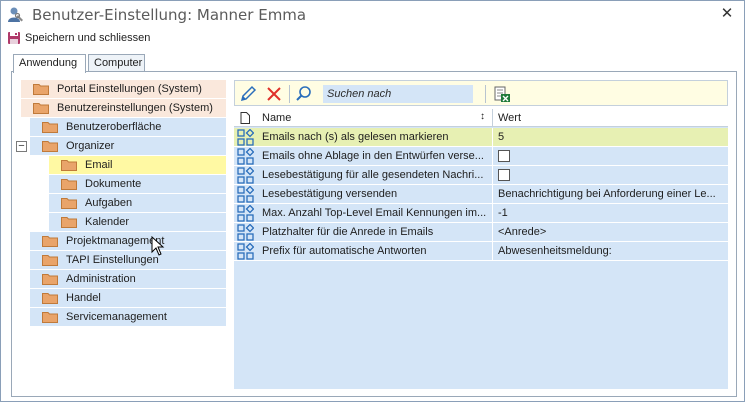 The height and width of the screenshot is (402, 745). I want to click on tree-item-label: Servicemanagement, so click(116, 317).